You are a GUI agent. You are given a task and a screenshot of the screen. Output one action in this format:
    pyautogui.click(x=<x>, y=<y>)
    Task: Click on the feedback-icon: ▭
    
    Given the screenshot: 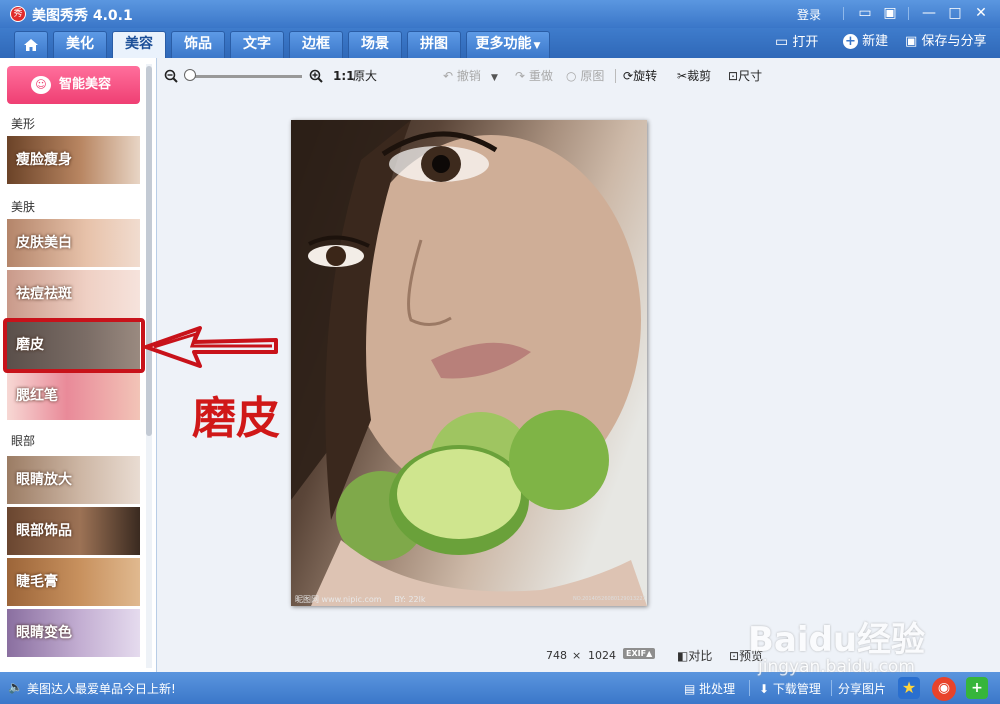 What is the action you would take?
    pyautogui.click(x=865, y=13)
    